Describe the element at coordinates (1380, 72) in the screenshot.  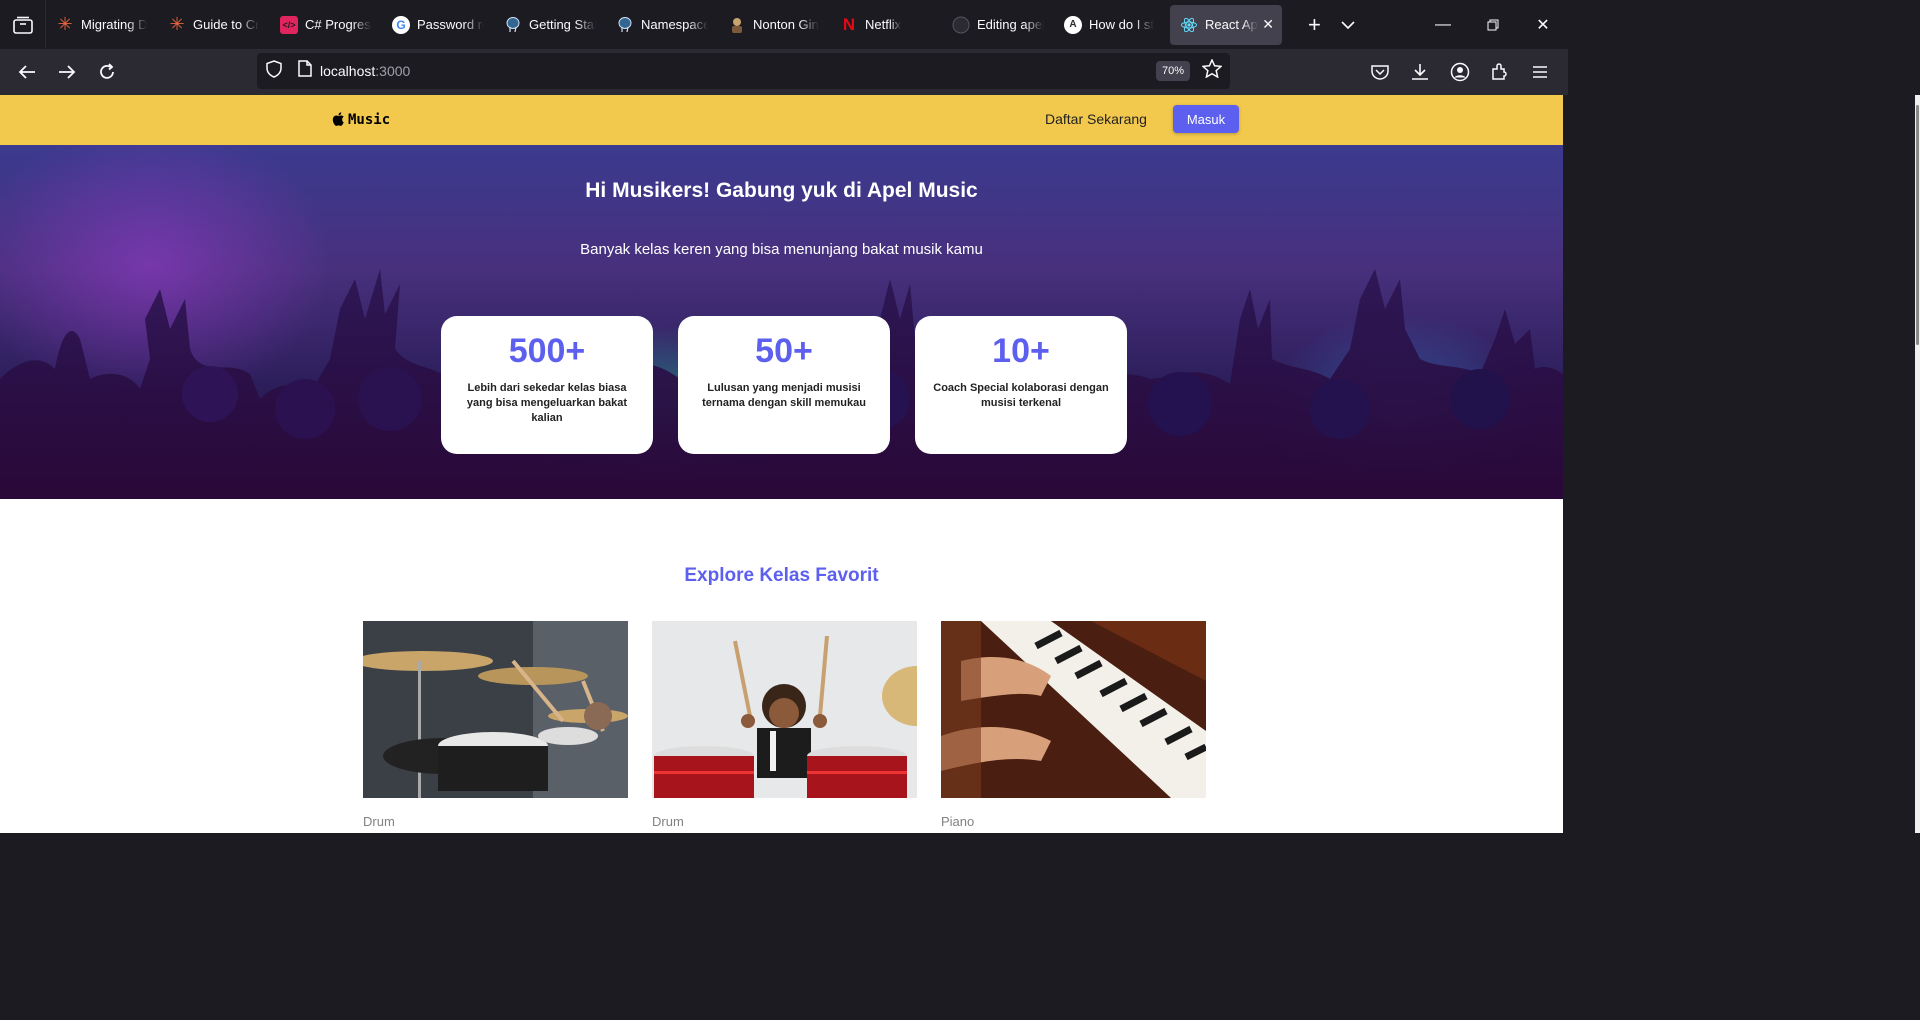
I see `pocket-icon` at that location.